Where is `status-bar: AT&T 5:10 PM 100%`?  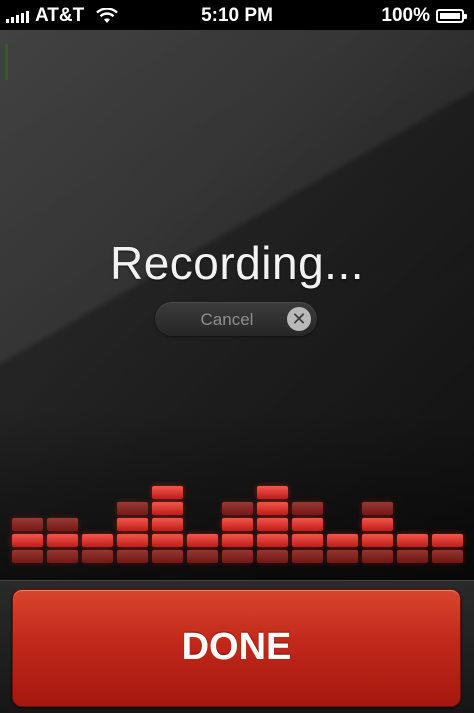 status-bar: AT&T 5:10 PM 100% is located at coordinates (237, 15).